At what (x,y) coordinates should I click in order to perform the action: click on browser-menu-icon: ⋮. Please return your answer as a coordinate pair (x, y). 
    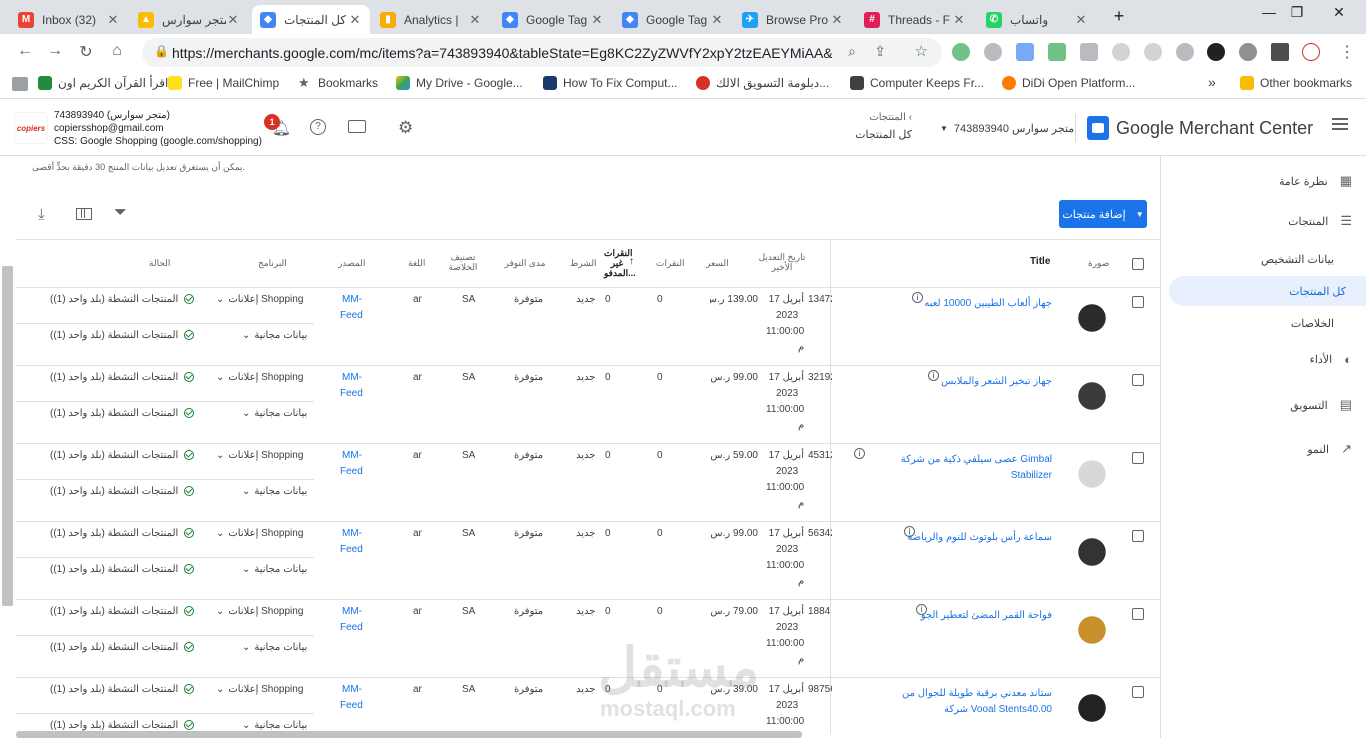
    Looking at the image, I should click on (1347, 52).